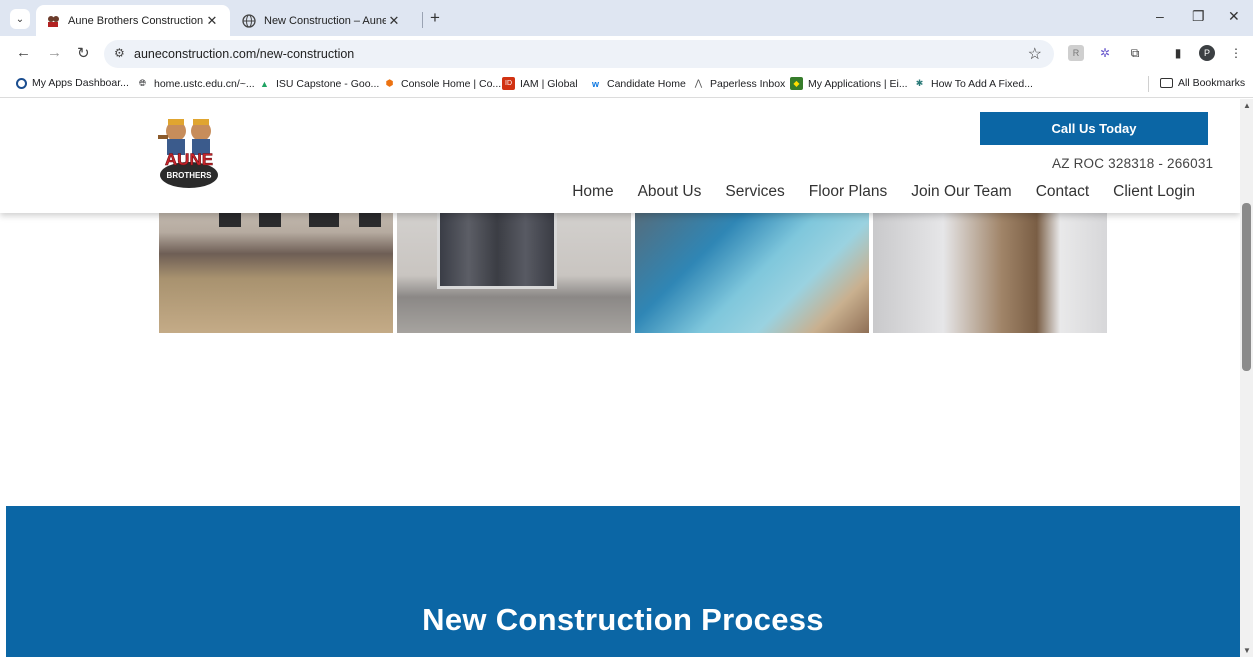 The width and height of the screenshot is (1253, 657). I want to click on tab-title: Aune Brothers Construction, so click(136, 20).